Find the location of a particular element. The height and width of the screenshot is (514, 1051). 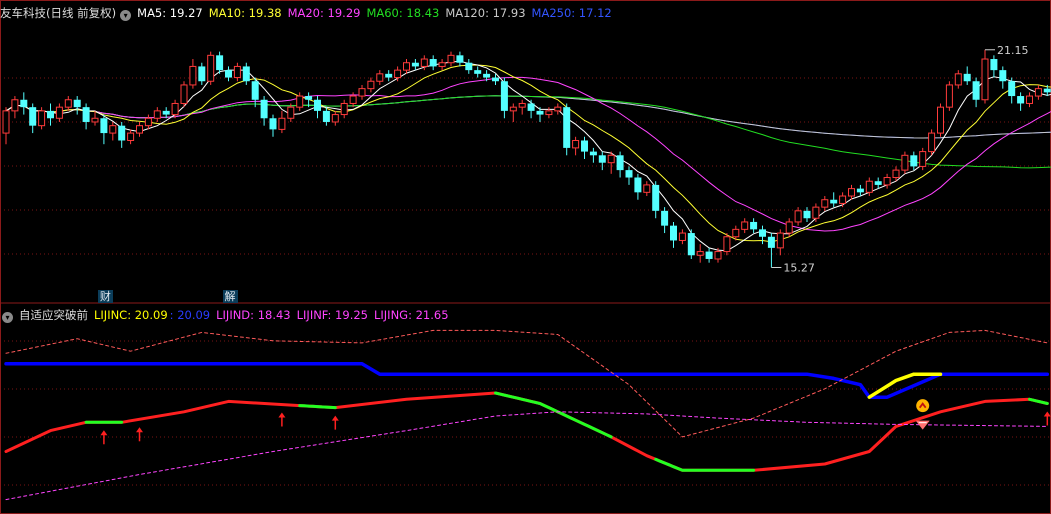

low-price-marker: 15.27 is located at coordinates (793, 267).